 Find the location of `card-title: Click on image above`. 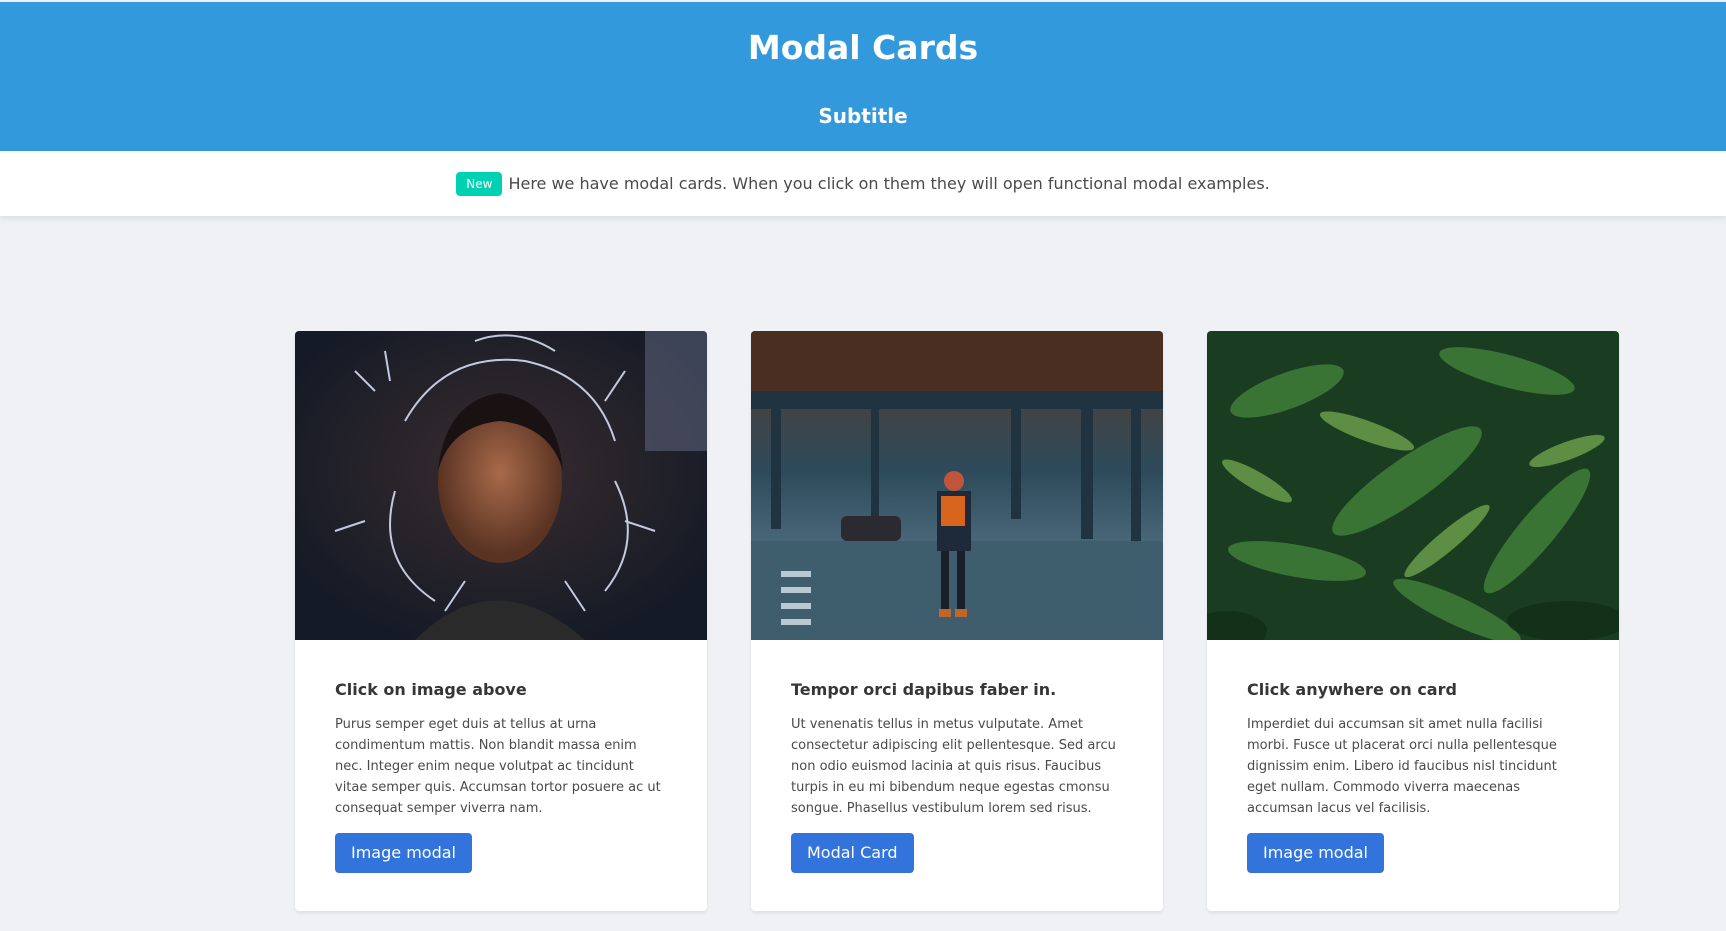

card-title: Click on image above is located at coordinates (431, 689).